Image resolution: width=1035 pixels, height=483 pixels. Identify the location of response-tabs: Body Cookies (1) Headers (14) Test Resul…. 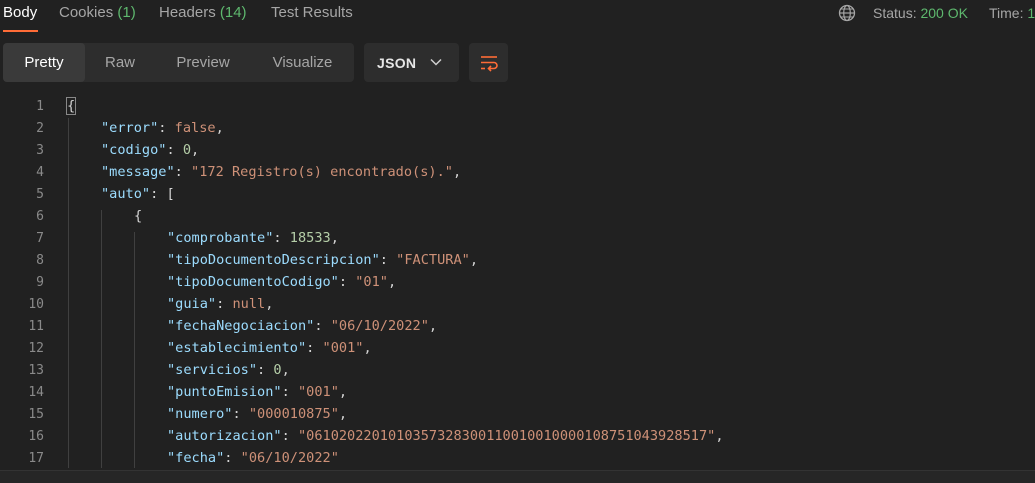
(517, 16).